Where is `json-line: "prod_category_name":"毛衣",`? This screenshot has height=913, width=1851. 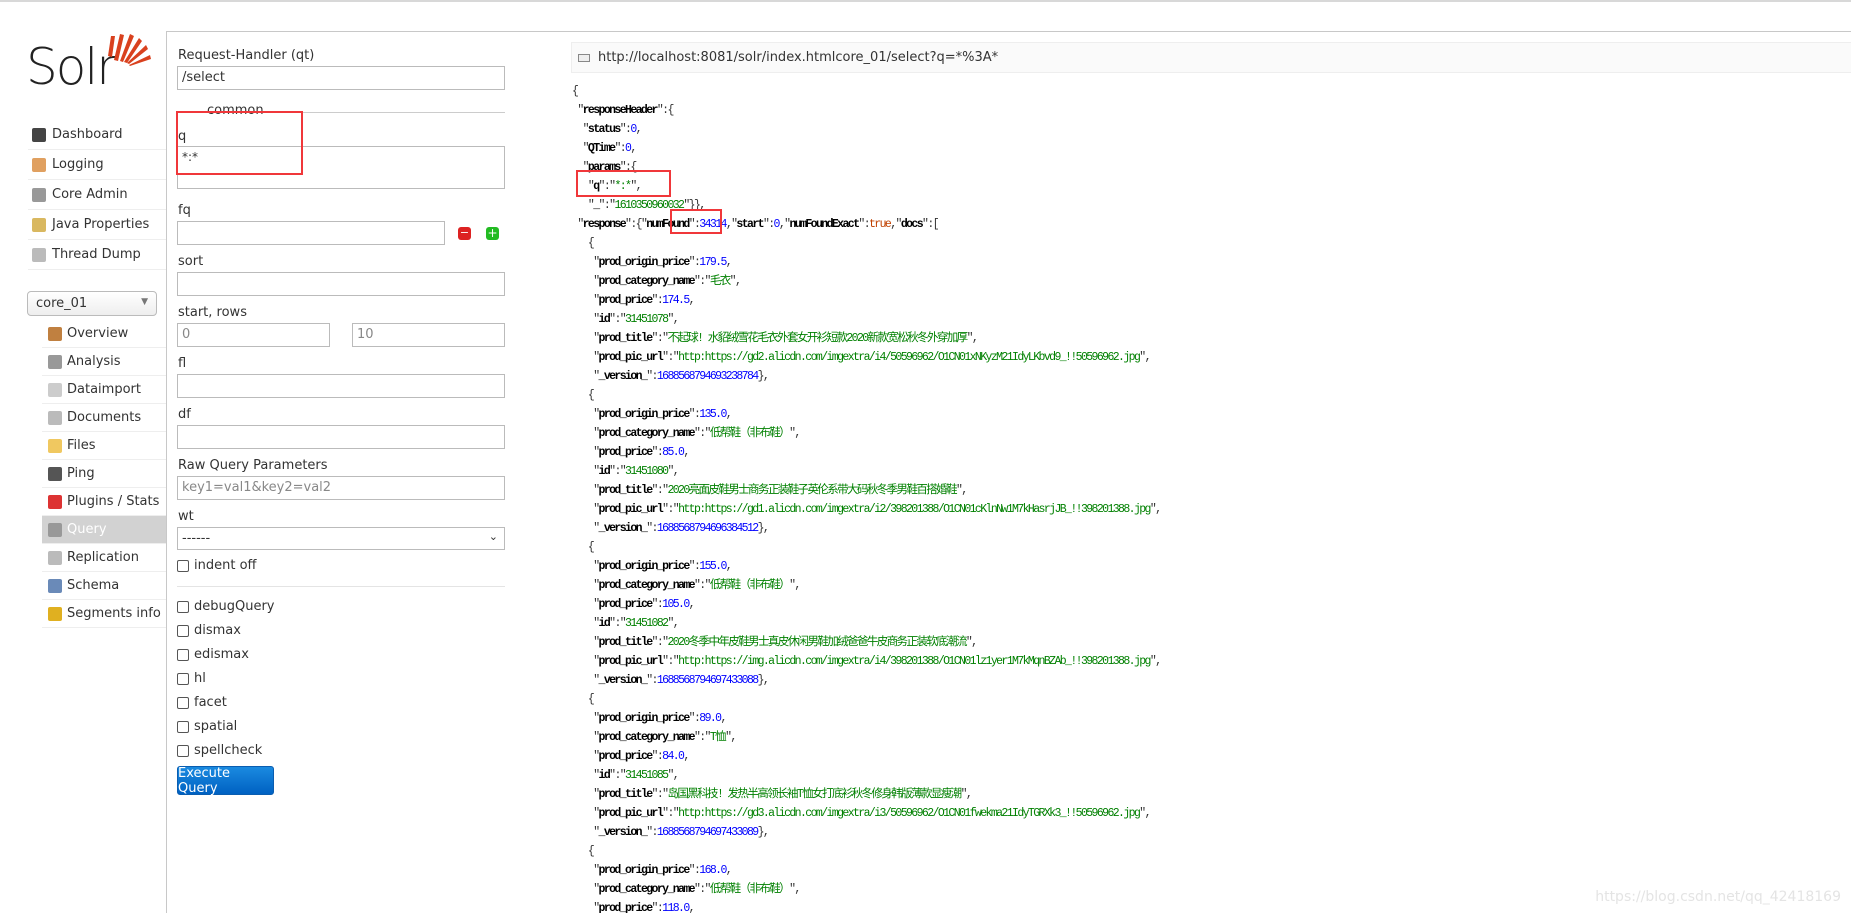
json-line: "prod_category_name":"毛衣", is located at coordinates (667, 281).